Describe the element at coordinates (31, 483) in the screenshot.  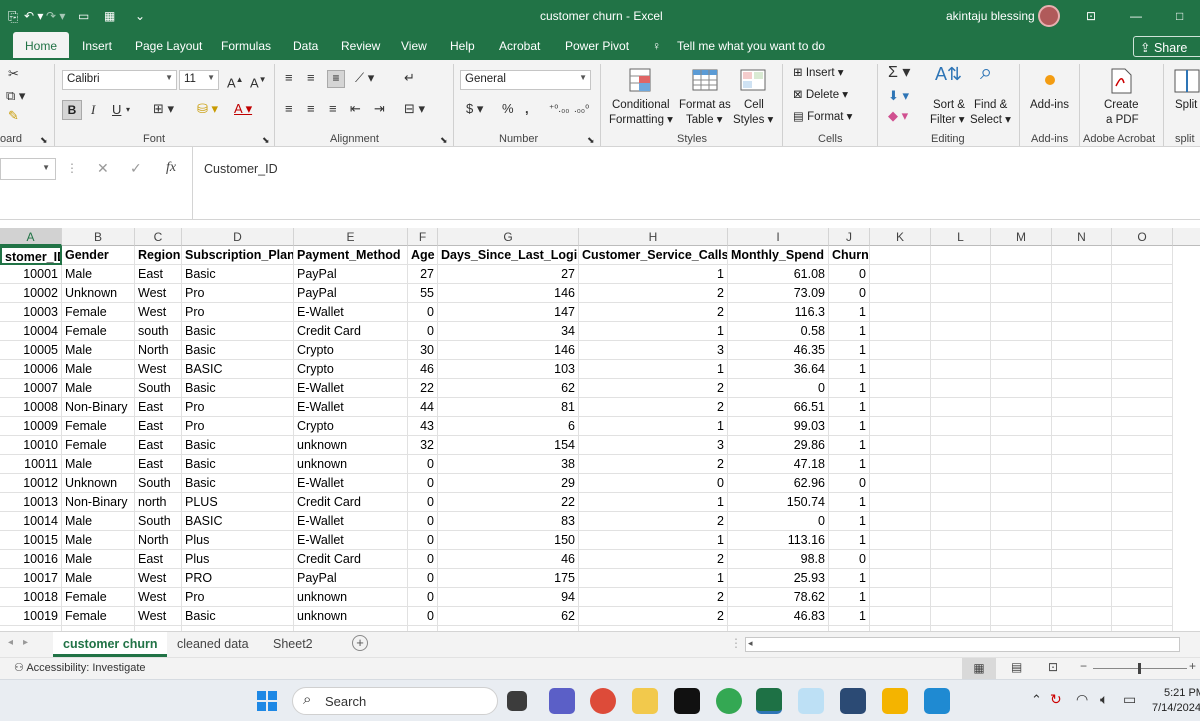
I see `data-cell: 10012` at that location.